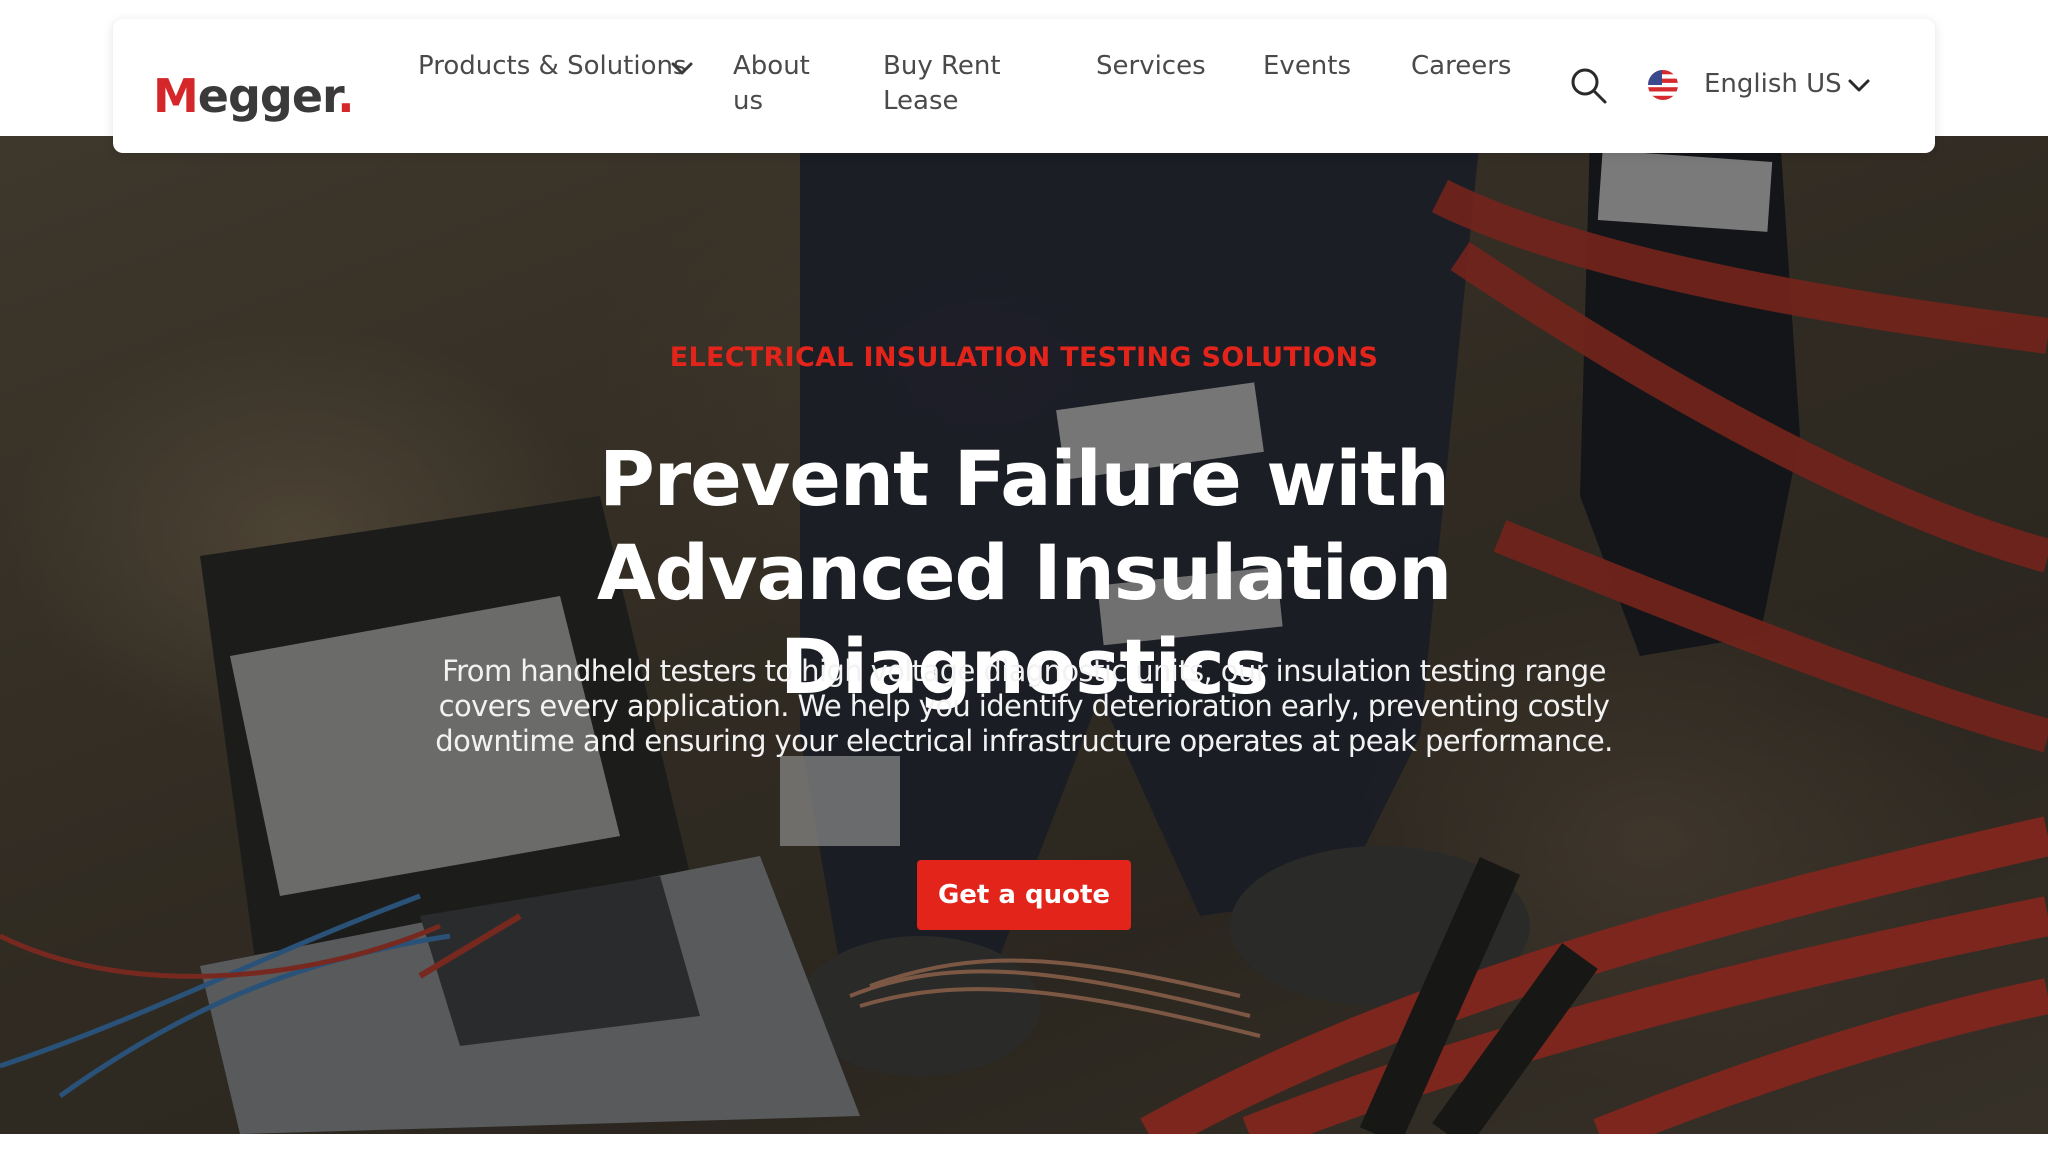 The height and width of the screenshot is (1152, 2048). What do you see at coordinates (921, 101) in the screenshot?
I see `nav-buy-rent-lease-line2: Lease` at bounding box center [921, 101].